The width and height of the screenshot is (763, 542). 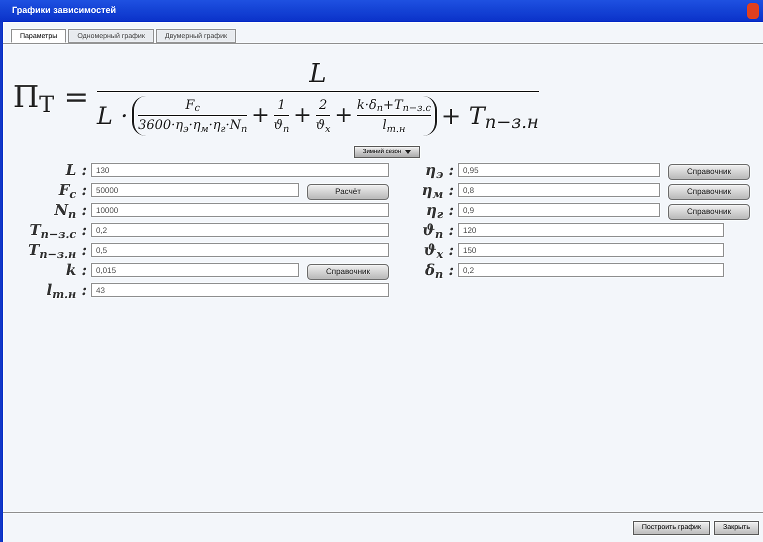 What do you see at coordinates (408, 152) in the screenshot?
I see `caret-icon` at bounding box center [408, 152].